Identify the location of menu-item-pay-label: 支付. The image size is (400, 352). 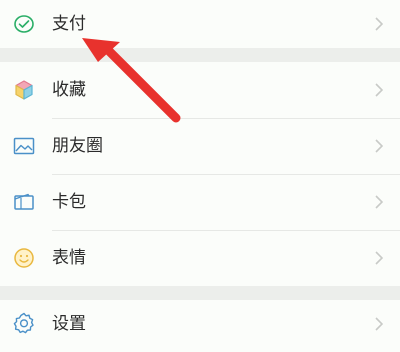
(69, 24).